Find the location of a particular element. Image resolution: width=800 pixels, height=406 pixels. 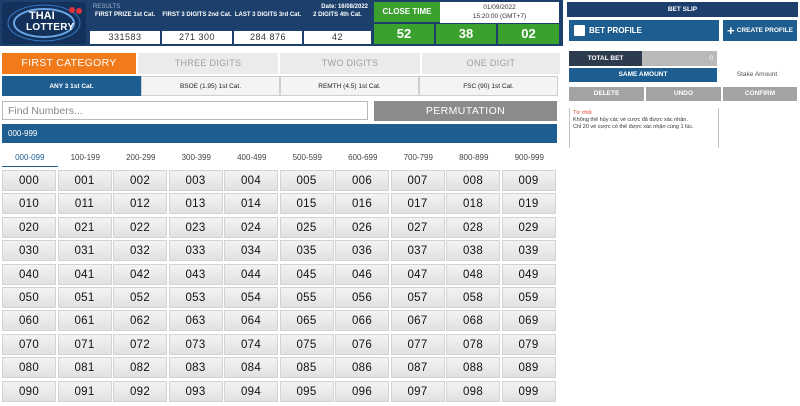

number-cell: 053 is located at coordinates (195, 297).